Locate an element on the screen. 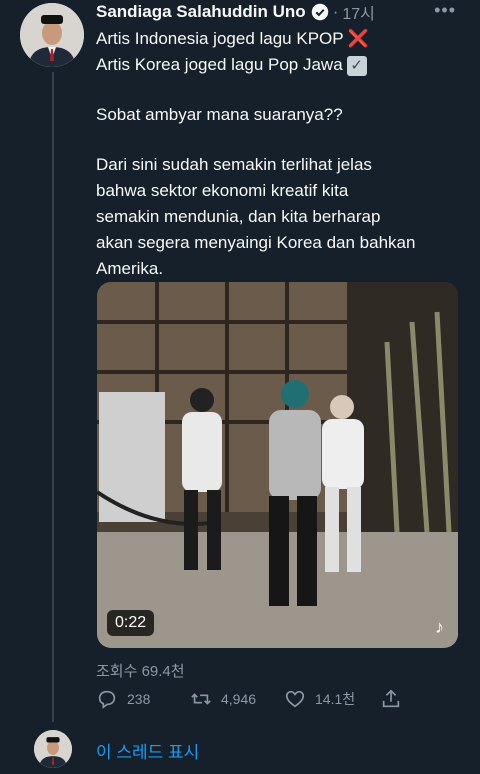 The image size is (480, 774). check-mark-icon: ✓ is located at coordinates (356, 65).